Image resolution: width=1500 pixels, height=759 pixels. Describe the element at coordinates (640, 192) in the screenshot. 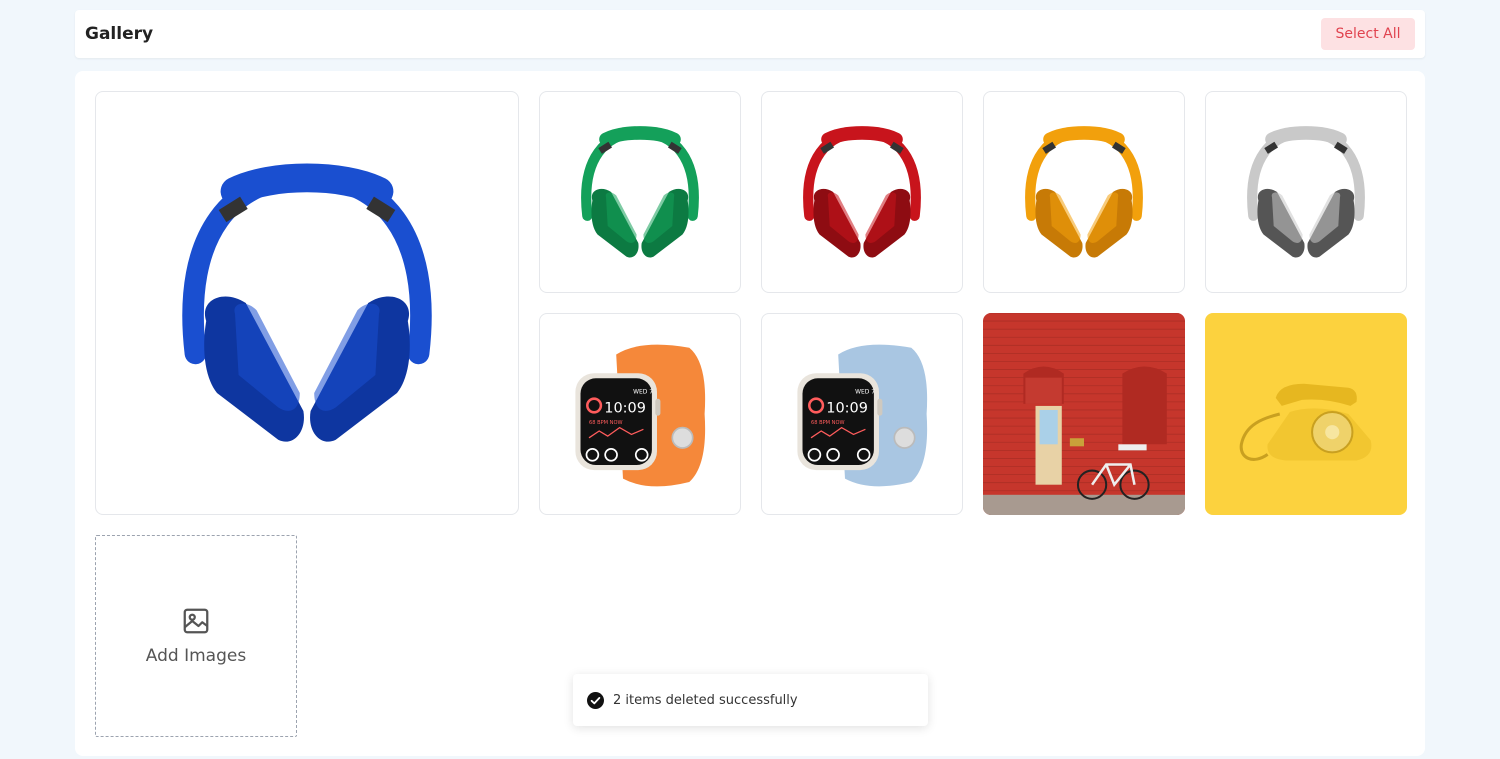

I see `headphones-green-image` at that location.